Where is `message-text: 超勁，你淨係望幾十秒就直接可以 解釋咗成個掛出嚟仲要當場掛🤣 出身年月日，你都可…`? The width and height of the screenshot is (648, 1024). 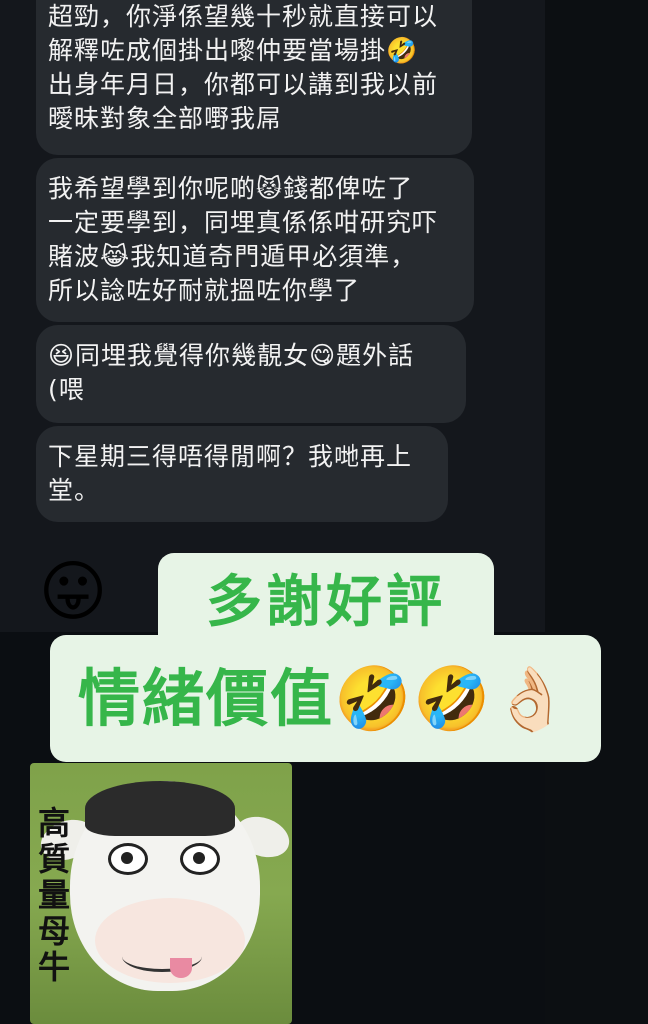
message-text: 超勁，你淨係望幾十秒就直接可以 解釋咗成個掛出嚟仲要當場掛🤣 出身年月日，你都可… is located at coordinates (243, 67).